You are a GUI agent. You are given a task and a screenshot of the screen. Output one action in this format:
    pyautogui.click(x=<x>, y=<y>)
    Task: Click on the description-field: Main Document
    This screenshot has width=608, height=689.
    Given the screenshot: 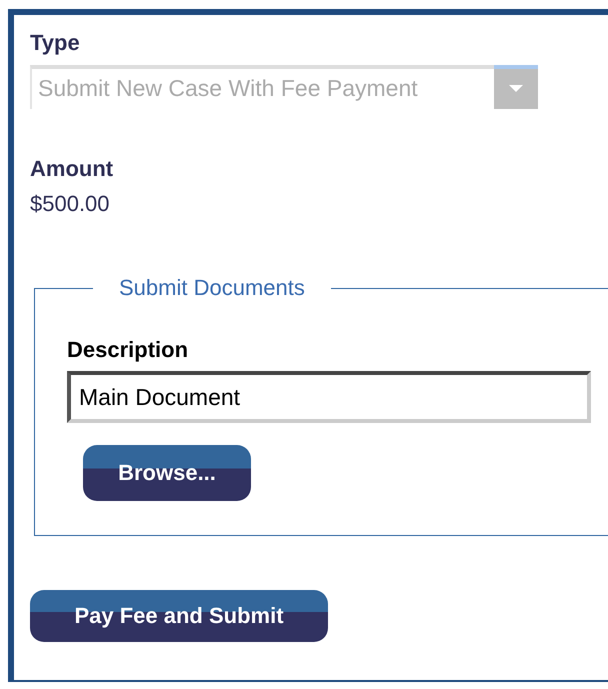 What is the action you would take?
    pyautogui.click(x=329, y=397)
    